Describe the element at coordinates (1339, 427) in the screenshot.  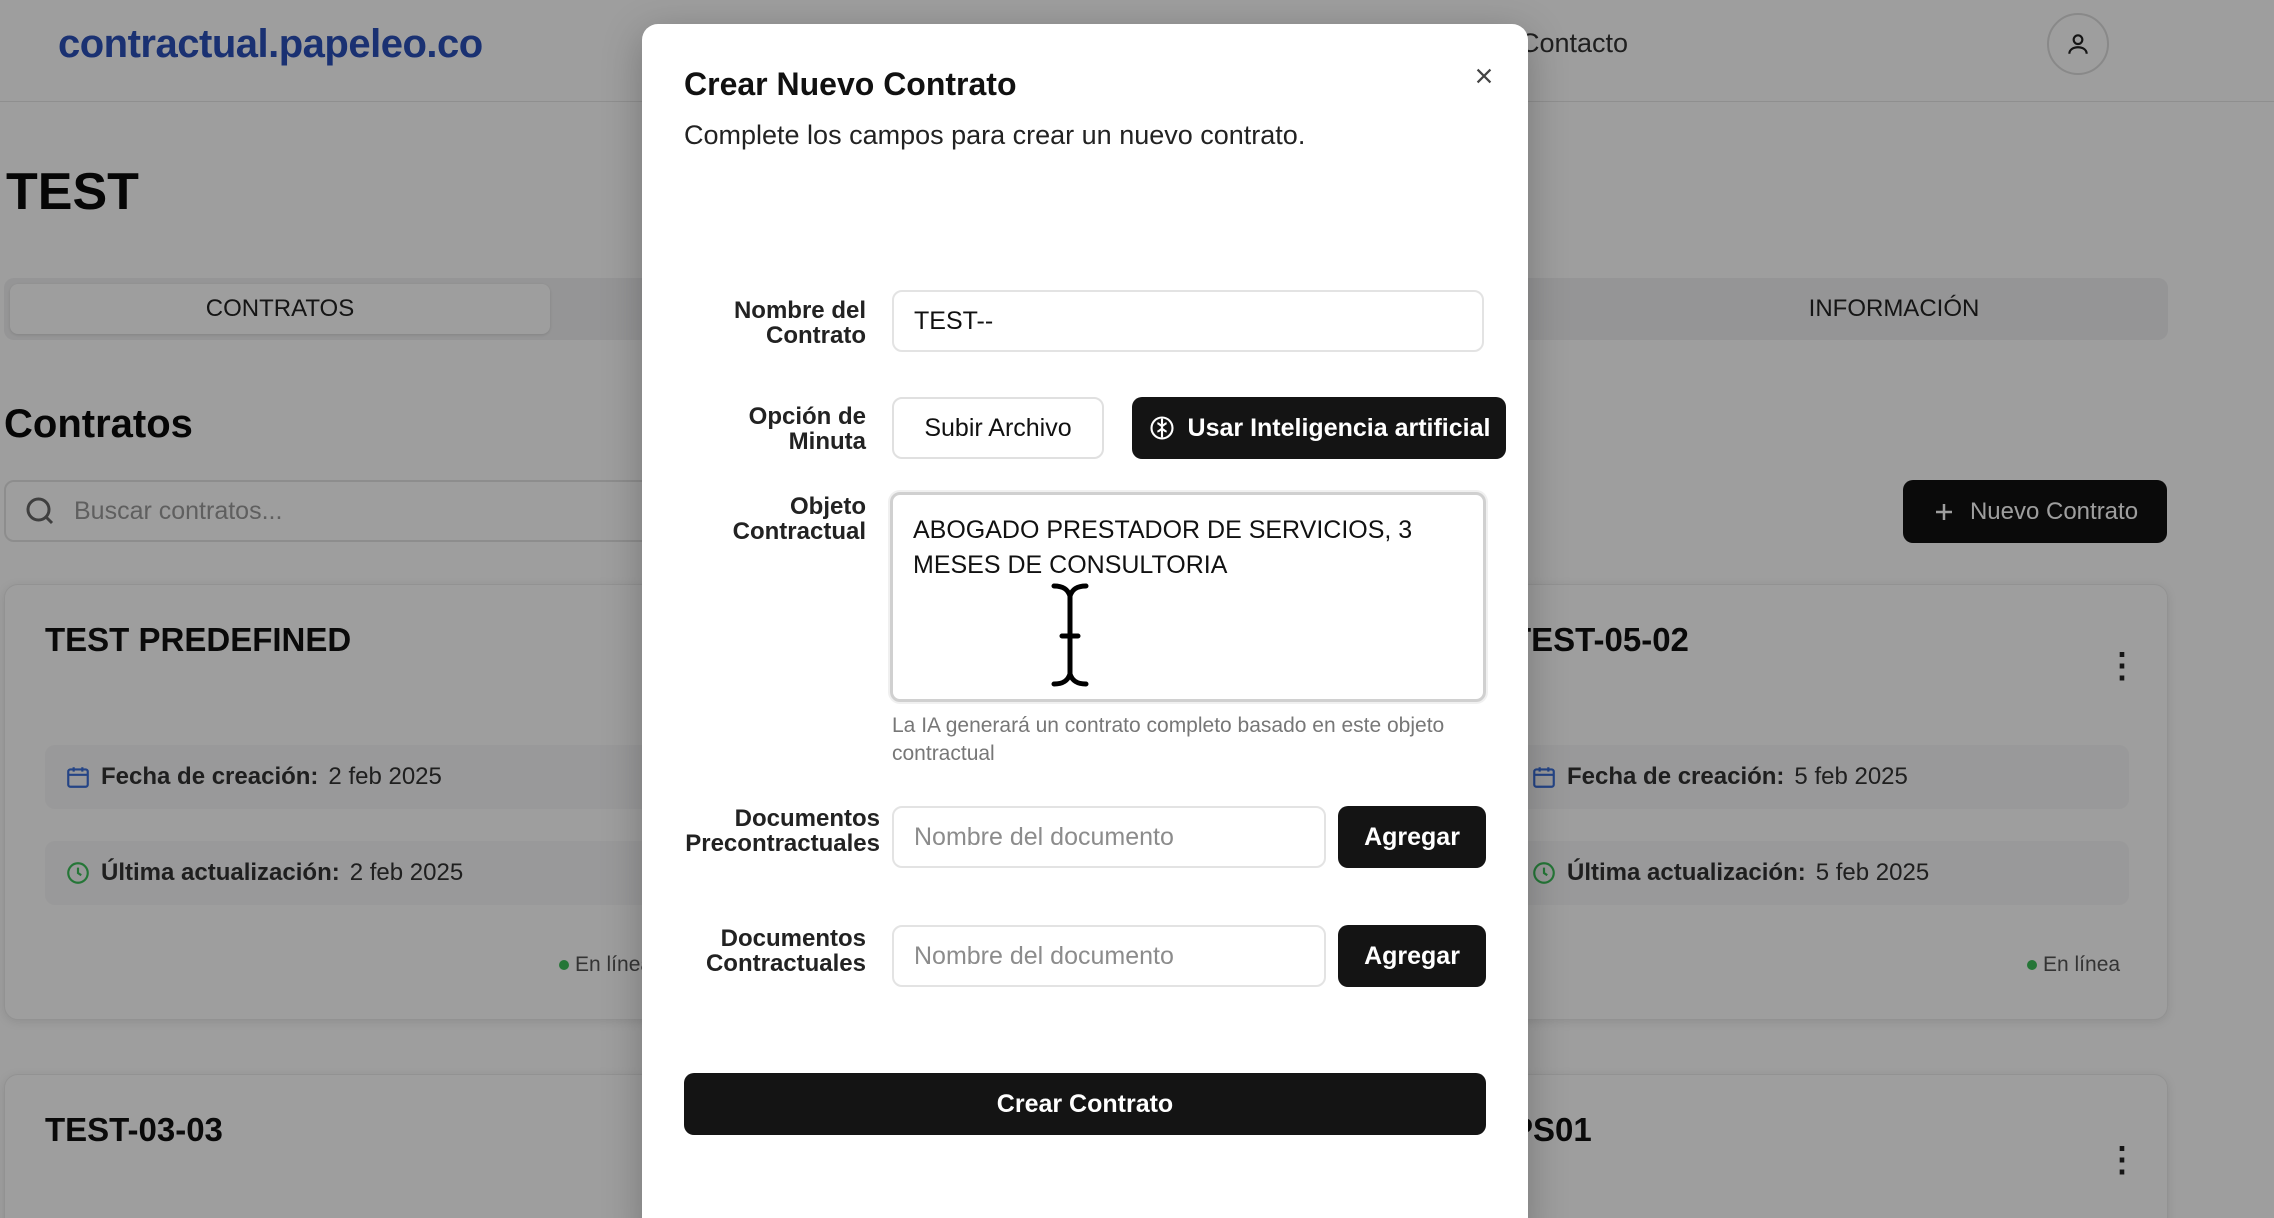
I see `use-ai-label: Usar Inteligencia artificial` at that location.